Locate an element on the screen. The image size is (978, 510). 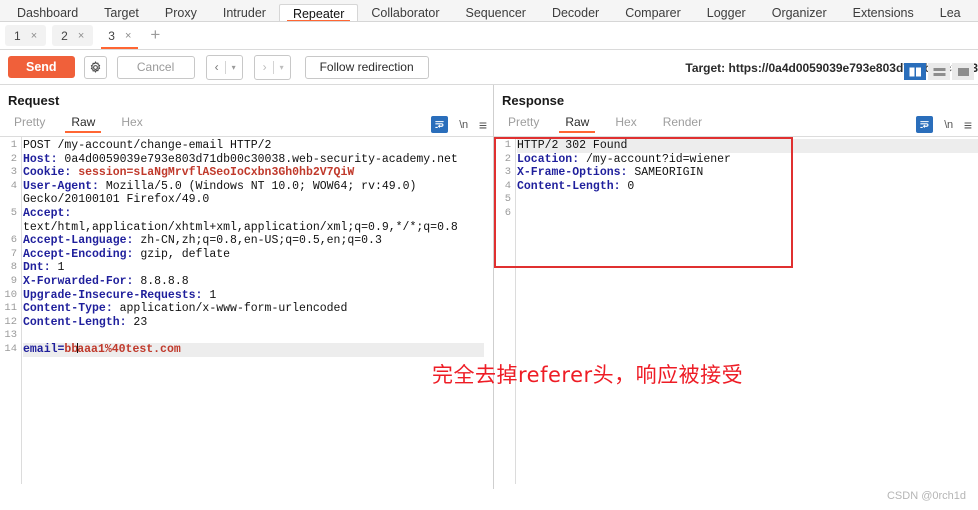
request-line-number: 4 is located at coordinates (13, 185).